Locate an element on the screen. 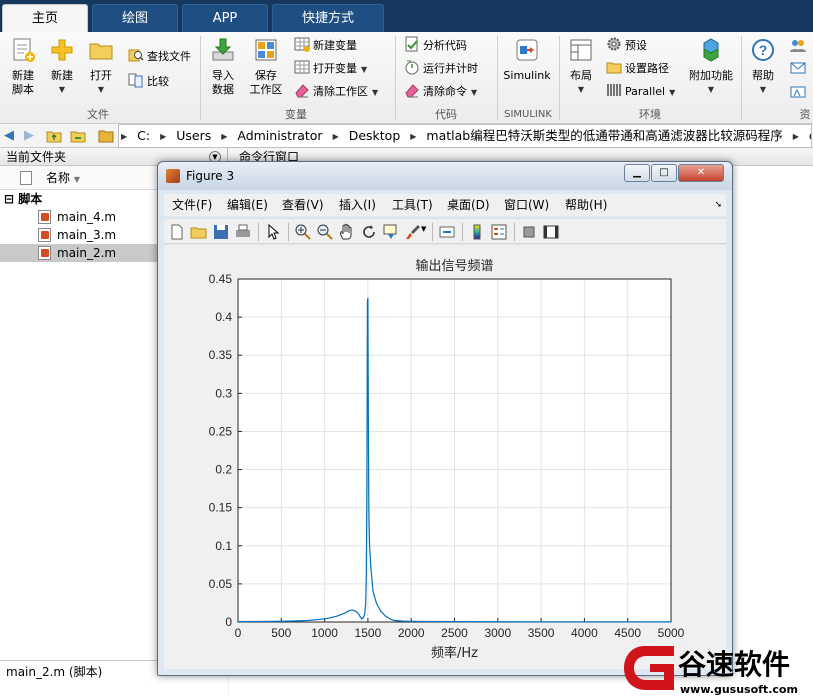 This screenshot has height=696, width=813. open-icon is located at coordinates (199, 232).